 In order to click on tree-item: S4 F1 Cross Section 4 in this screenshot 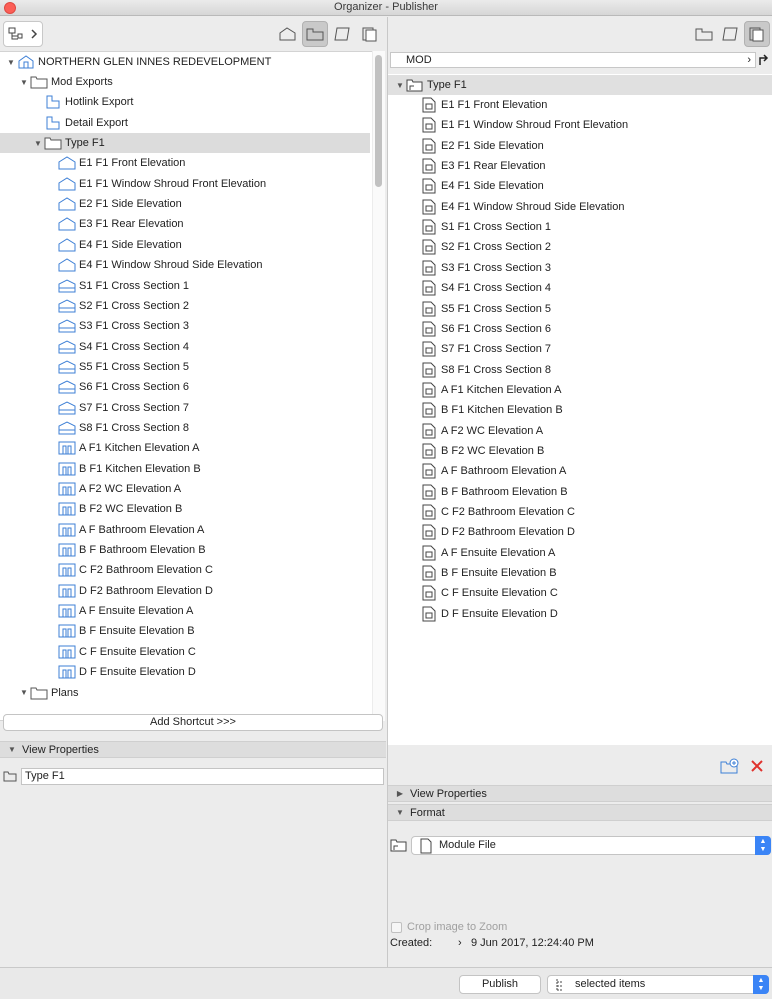, I will do `click(185, 347)`.